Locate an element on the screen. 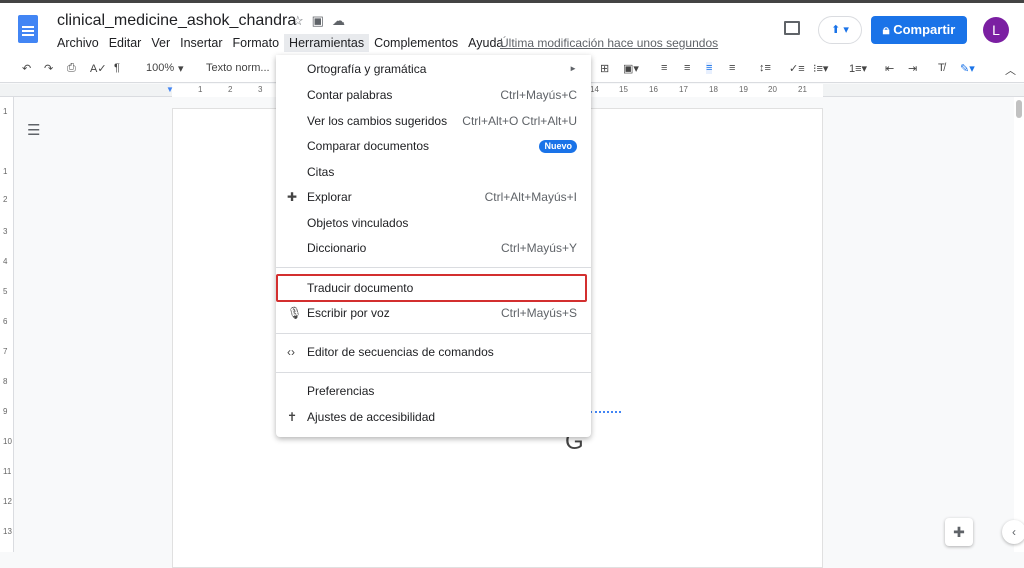 This screenshot has width=1024, height=568. title-icons: ☆▣☁ is located at coordinates (322, 21).